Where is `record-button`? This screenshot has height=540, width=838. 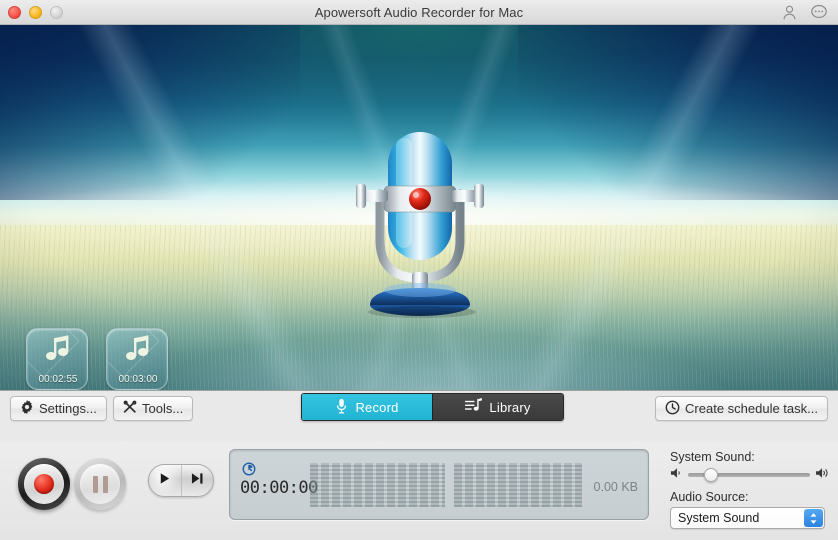
record-button is located at coordinates (44, 484).